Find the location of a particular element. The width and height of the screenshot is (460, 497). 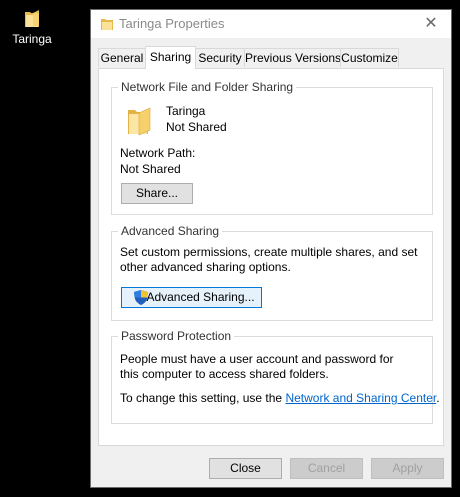

tab-sharing: Sharing is located at coordinates (170, 57).